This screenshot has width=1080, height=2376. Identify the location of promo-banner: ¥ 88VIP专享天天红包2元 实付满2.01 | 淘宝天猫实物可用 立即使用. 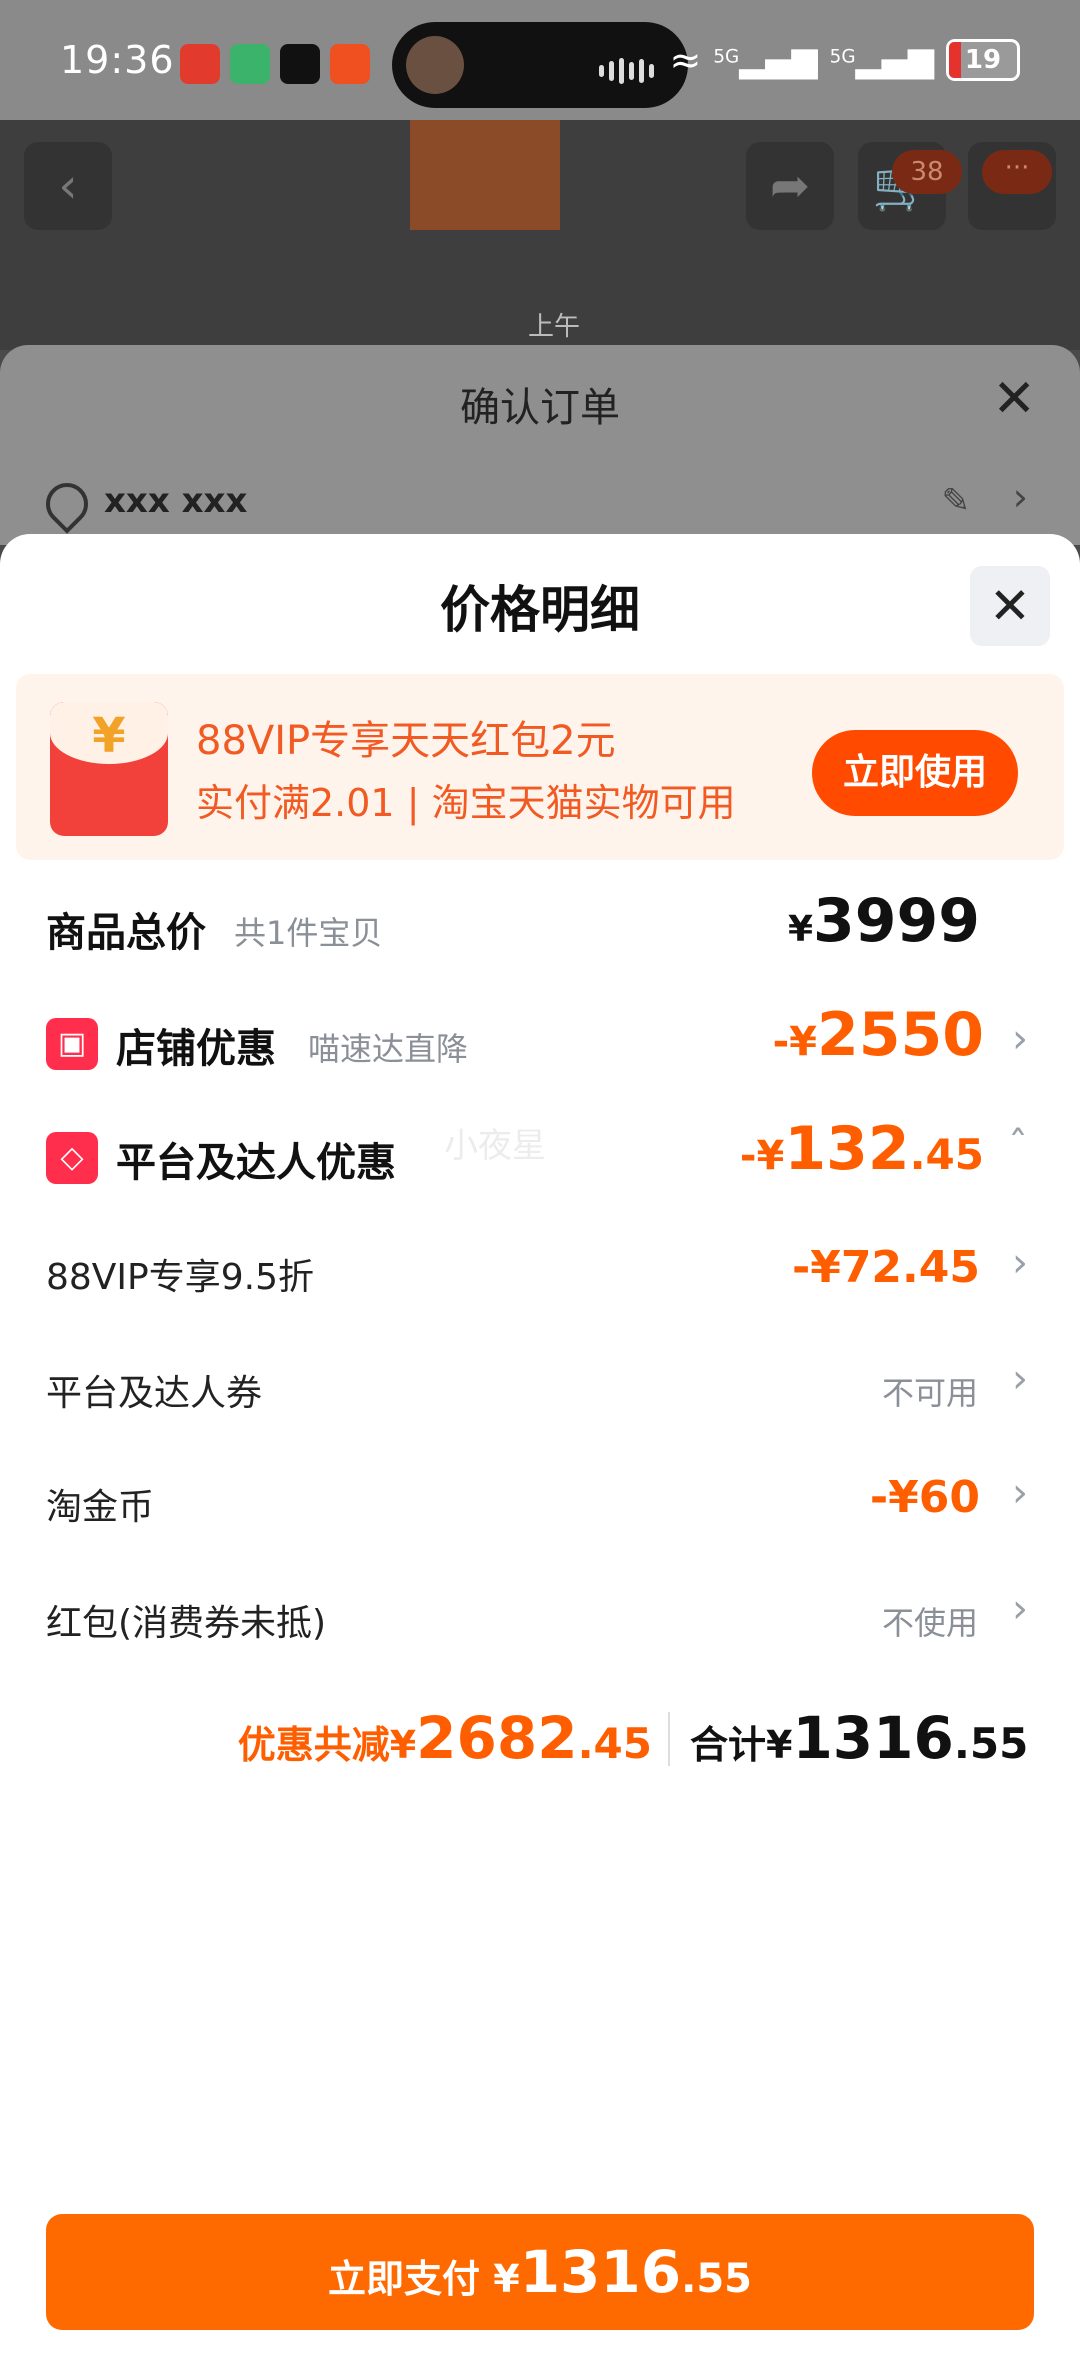
(540, 767).